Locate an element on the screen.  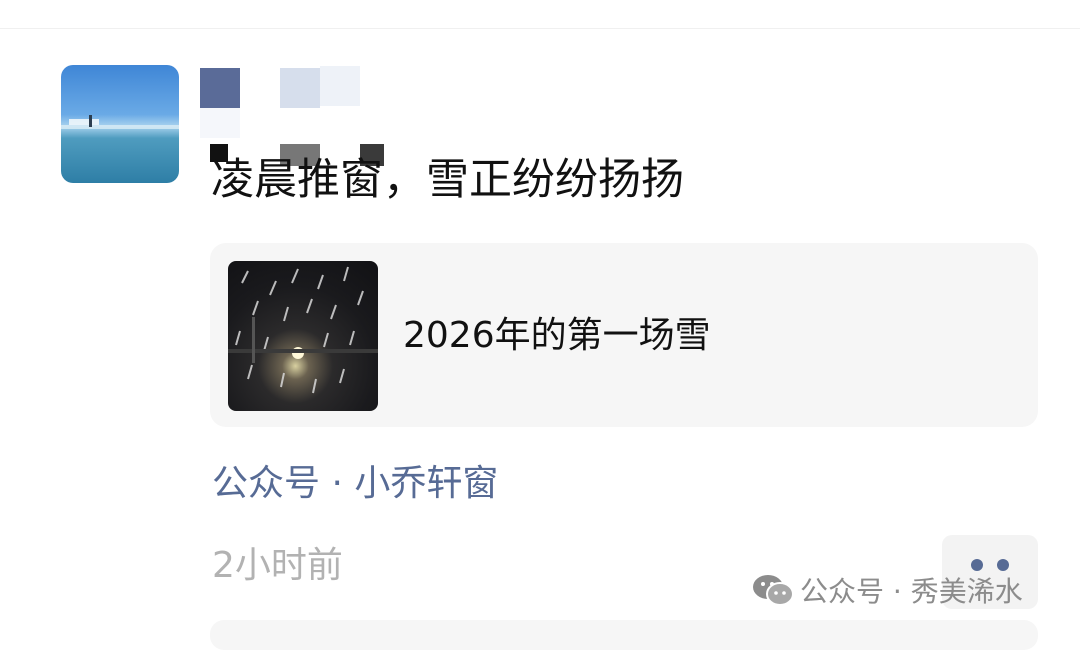
post-text: 凌晨推窗，雪正纷纷扬扬 is located at coordinates (447, 180).